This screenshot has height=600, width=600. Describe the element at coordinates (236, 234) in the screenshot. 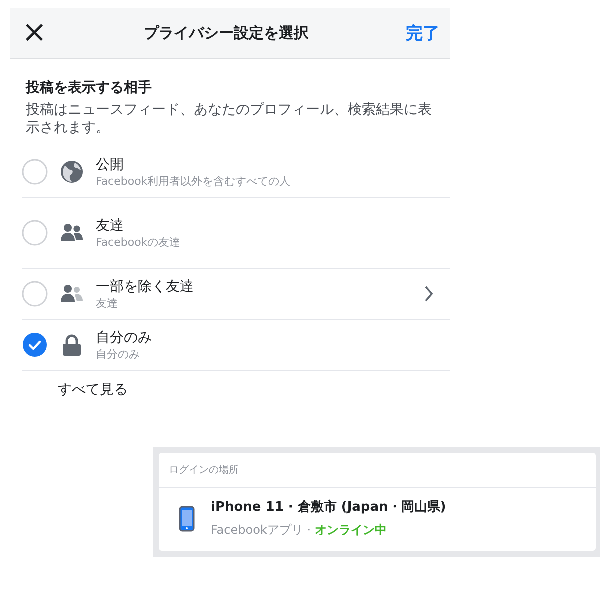

I see `privacy-option: 友達 Facebookの友達` at that location.